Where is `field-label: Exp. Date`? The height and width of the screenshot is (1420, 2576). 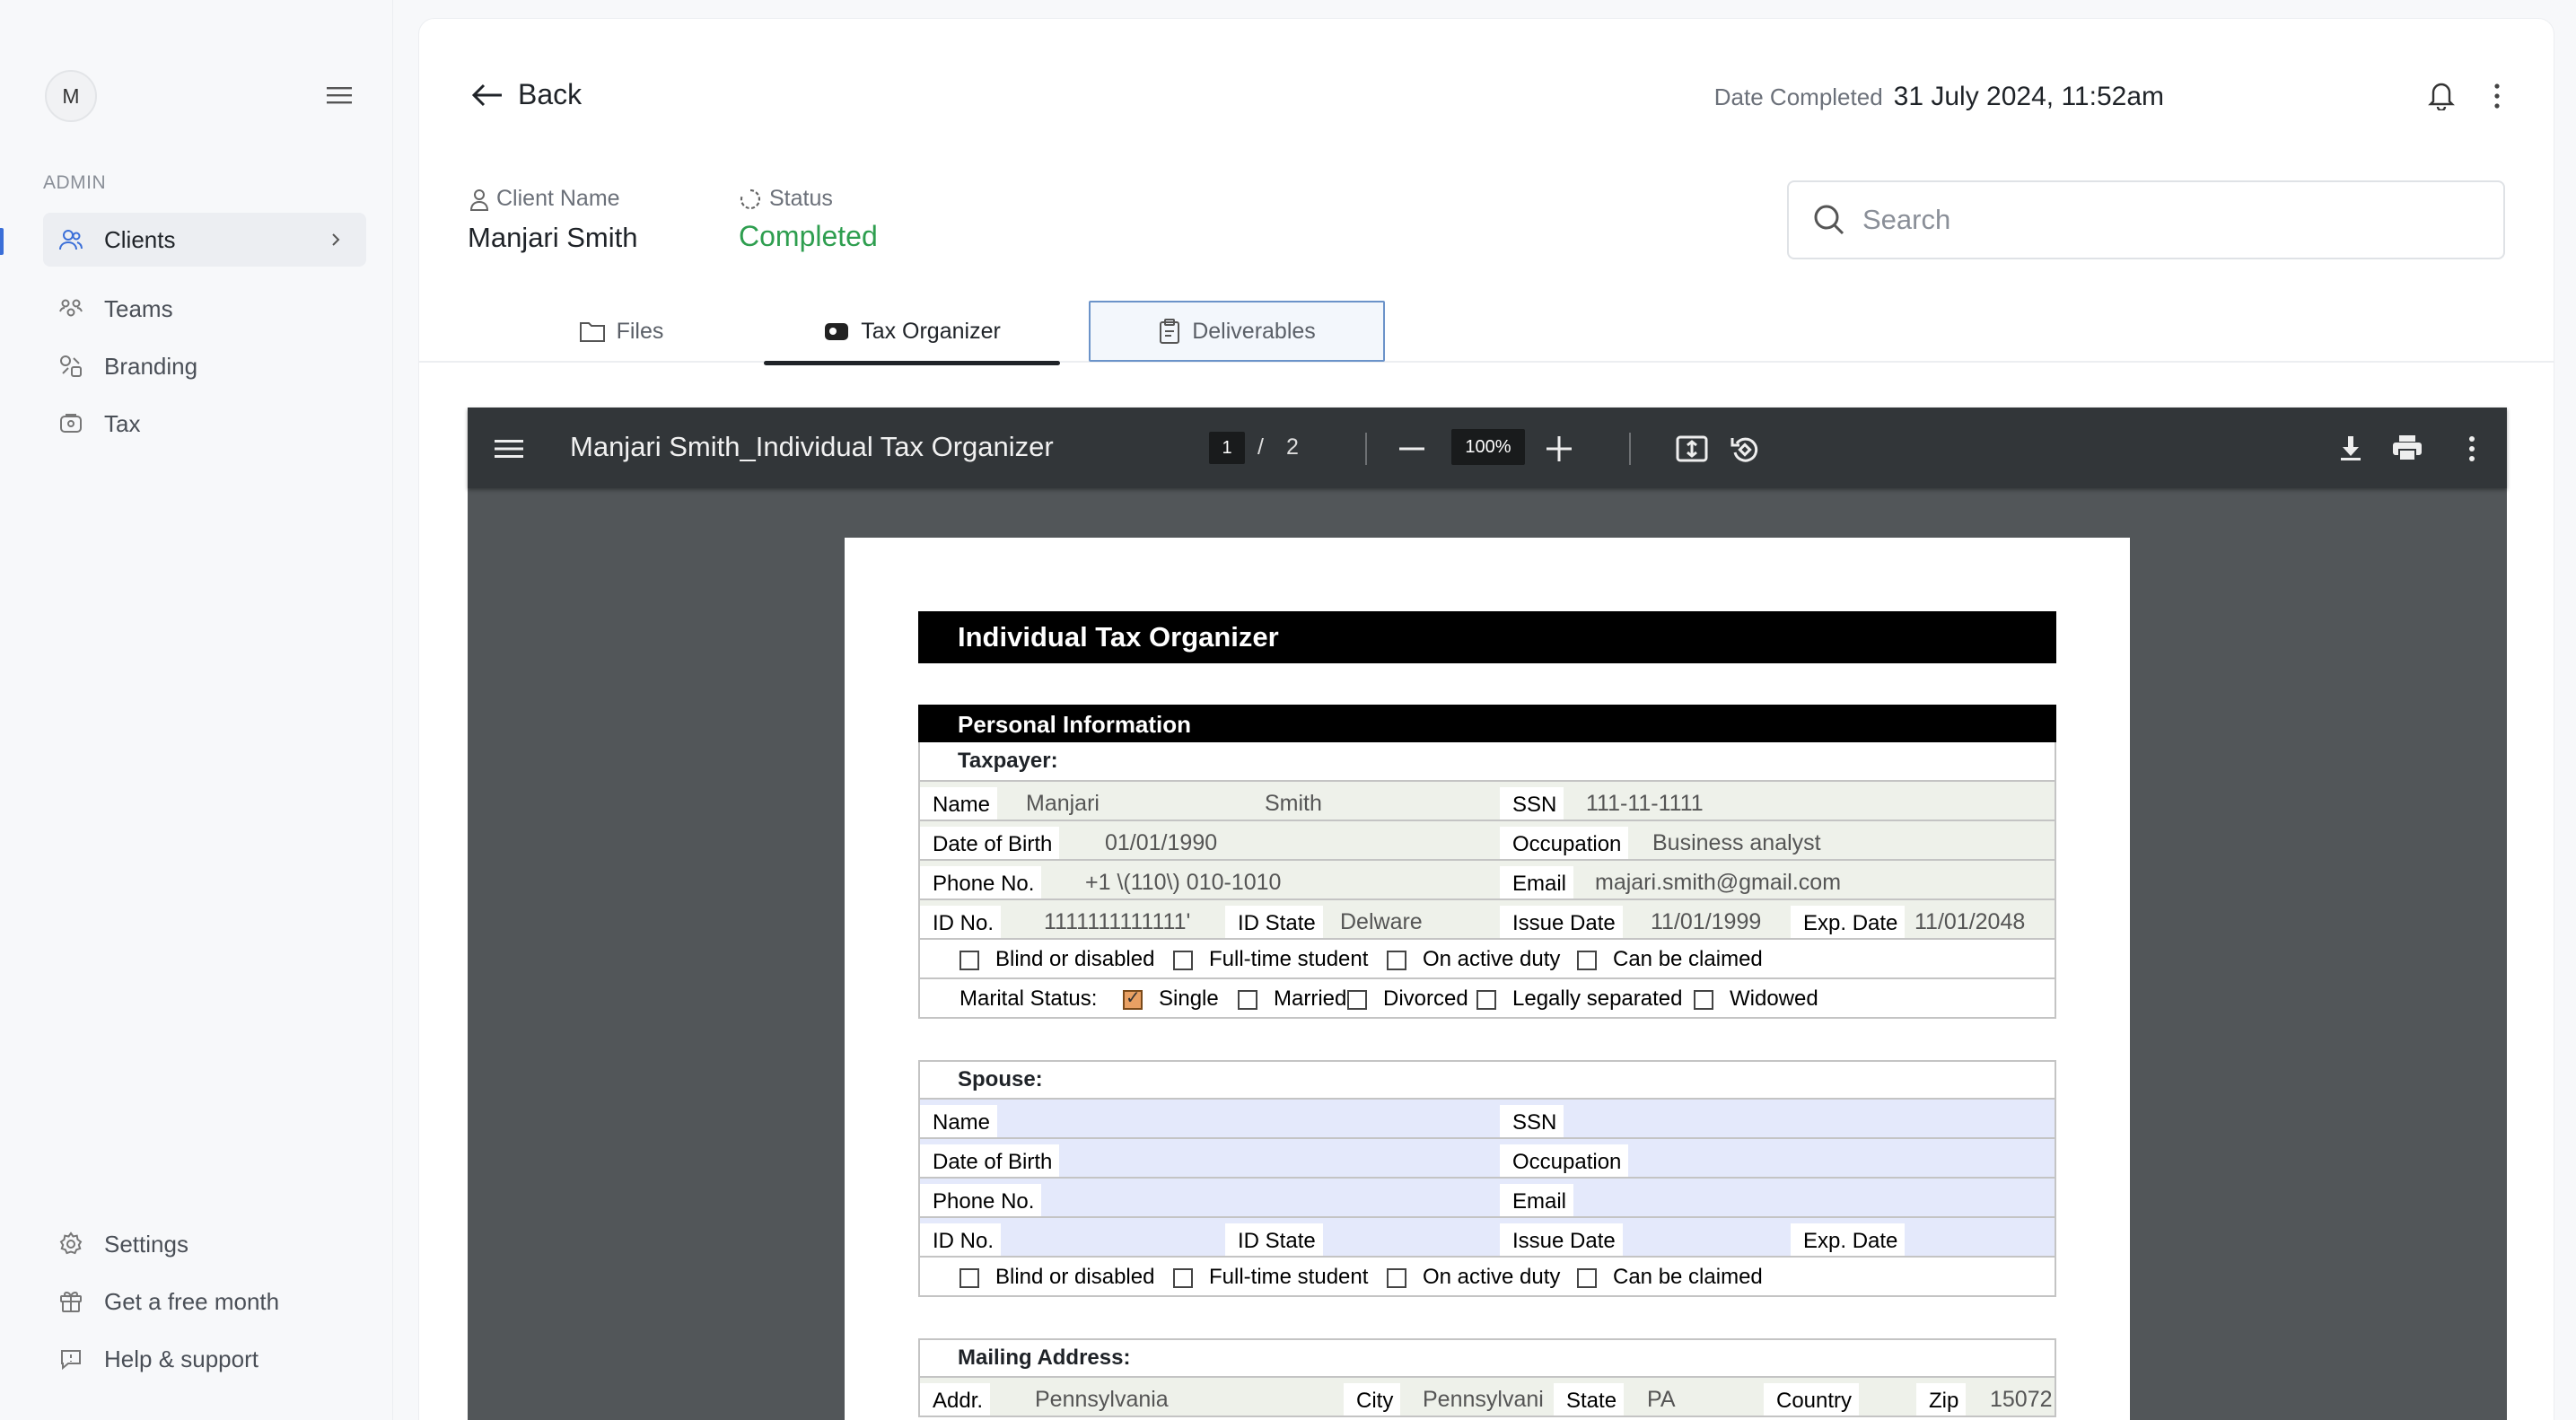
field-label: Exp. Date is located at coordinates (1848, 1239).